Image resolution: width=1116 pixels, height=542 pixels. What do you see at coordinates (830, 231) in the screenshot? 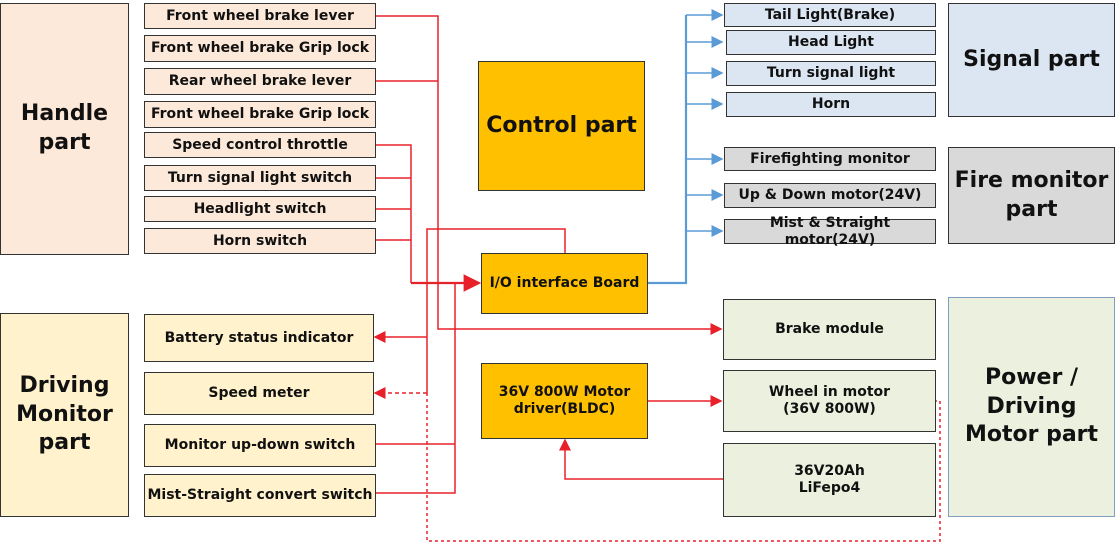
I see `fire-item: Mist & Straight motor(24V)` at bounding box center [830, 231].